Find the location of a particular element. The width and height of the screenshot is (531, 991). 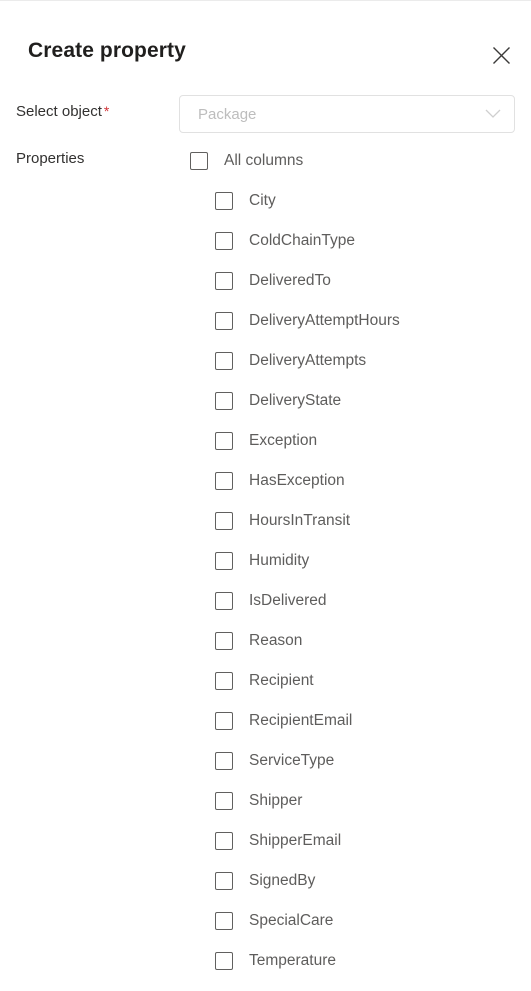

checkbox-label: Humidity is located at coordinates (279, 560).